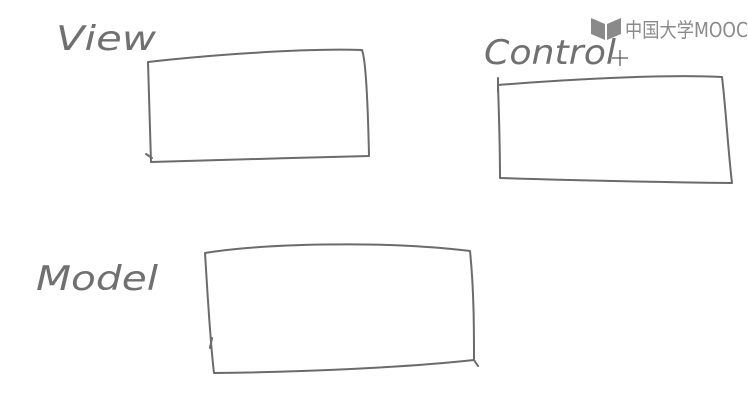 Image resolution: width=748 pixels, height=416 pixels. I want to click on control-box, so click(615, 129).